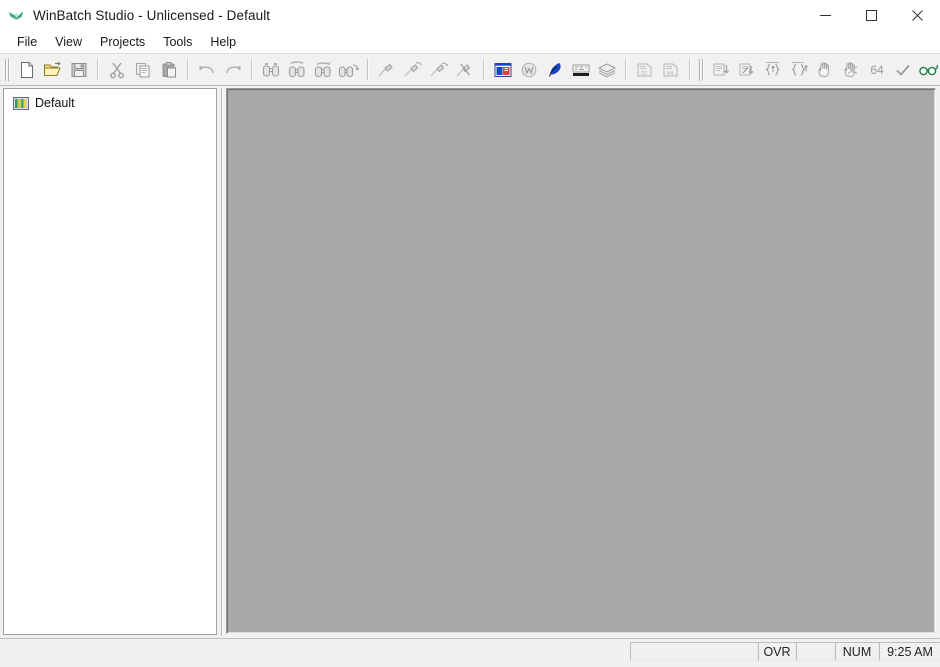 The height and width of the screenshot is (667, 940). I want to click on new-file-icon, so click(27, 70).